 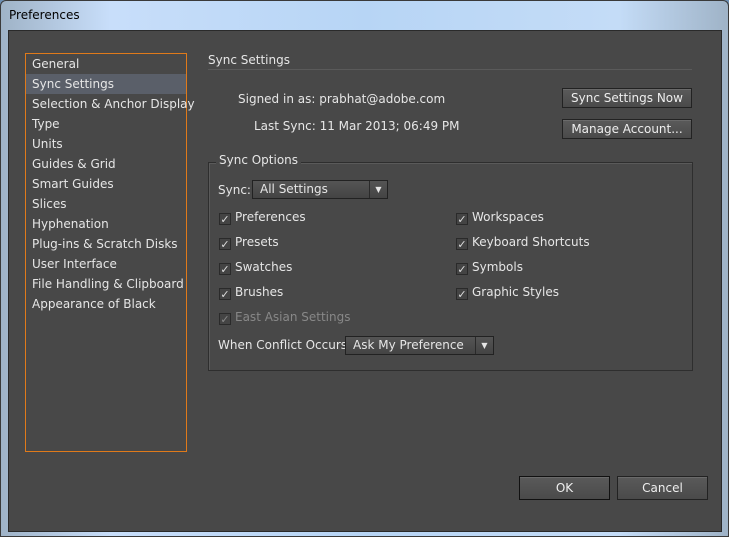 What do you see at coordinates (564, 488) in the screenshot?
I see `ok-button: OK` at bounding box center [564, 488].